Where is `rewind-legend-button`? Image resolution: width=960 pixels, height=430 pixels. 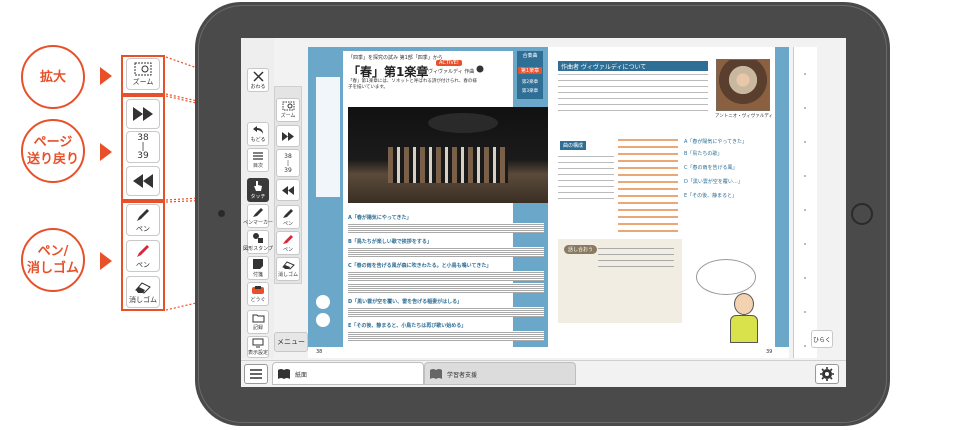 rewind-legend-button is located at coordinates (143, 181).